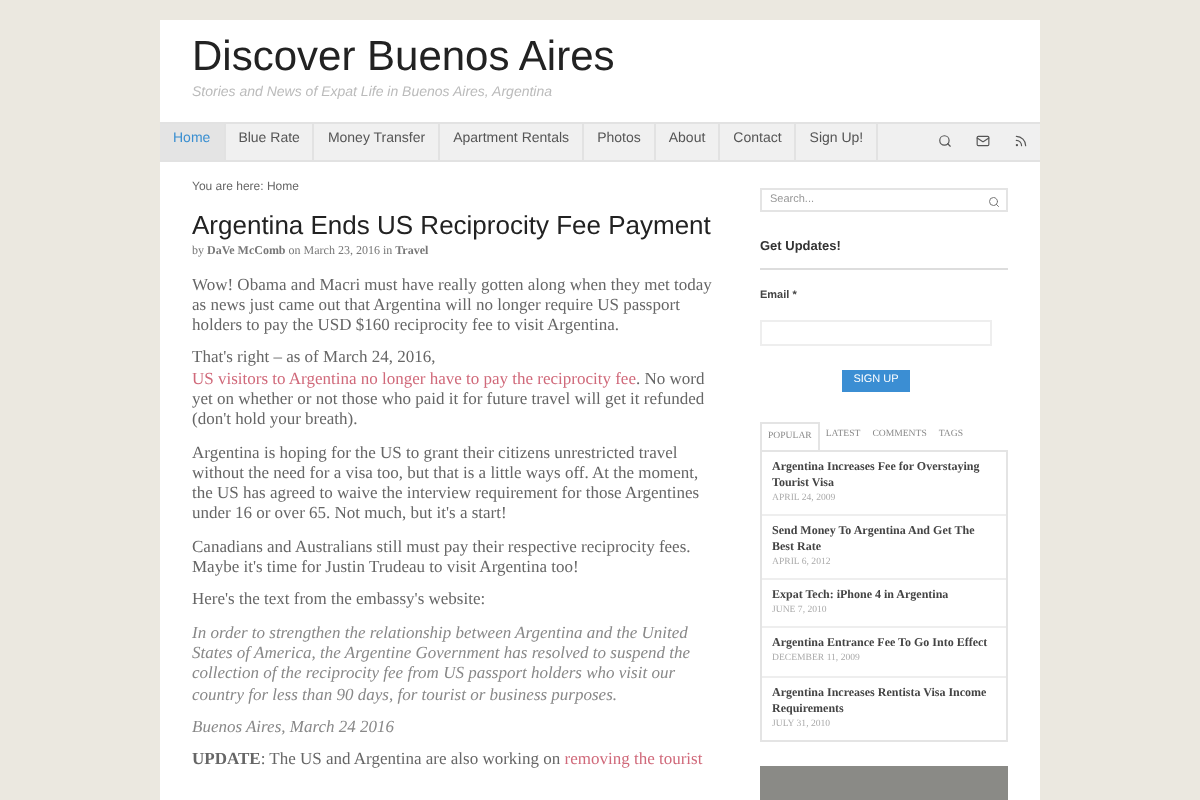 The image size is (1200, 800). I want to click on paragraph: Wow! Obama and Macri must have really gotten along when they met today as news just came out that Argentina will no longer require US passport holders to pay the USD $160 reciprocity fee to visit Argentina., so click(453, 304).